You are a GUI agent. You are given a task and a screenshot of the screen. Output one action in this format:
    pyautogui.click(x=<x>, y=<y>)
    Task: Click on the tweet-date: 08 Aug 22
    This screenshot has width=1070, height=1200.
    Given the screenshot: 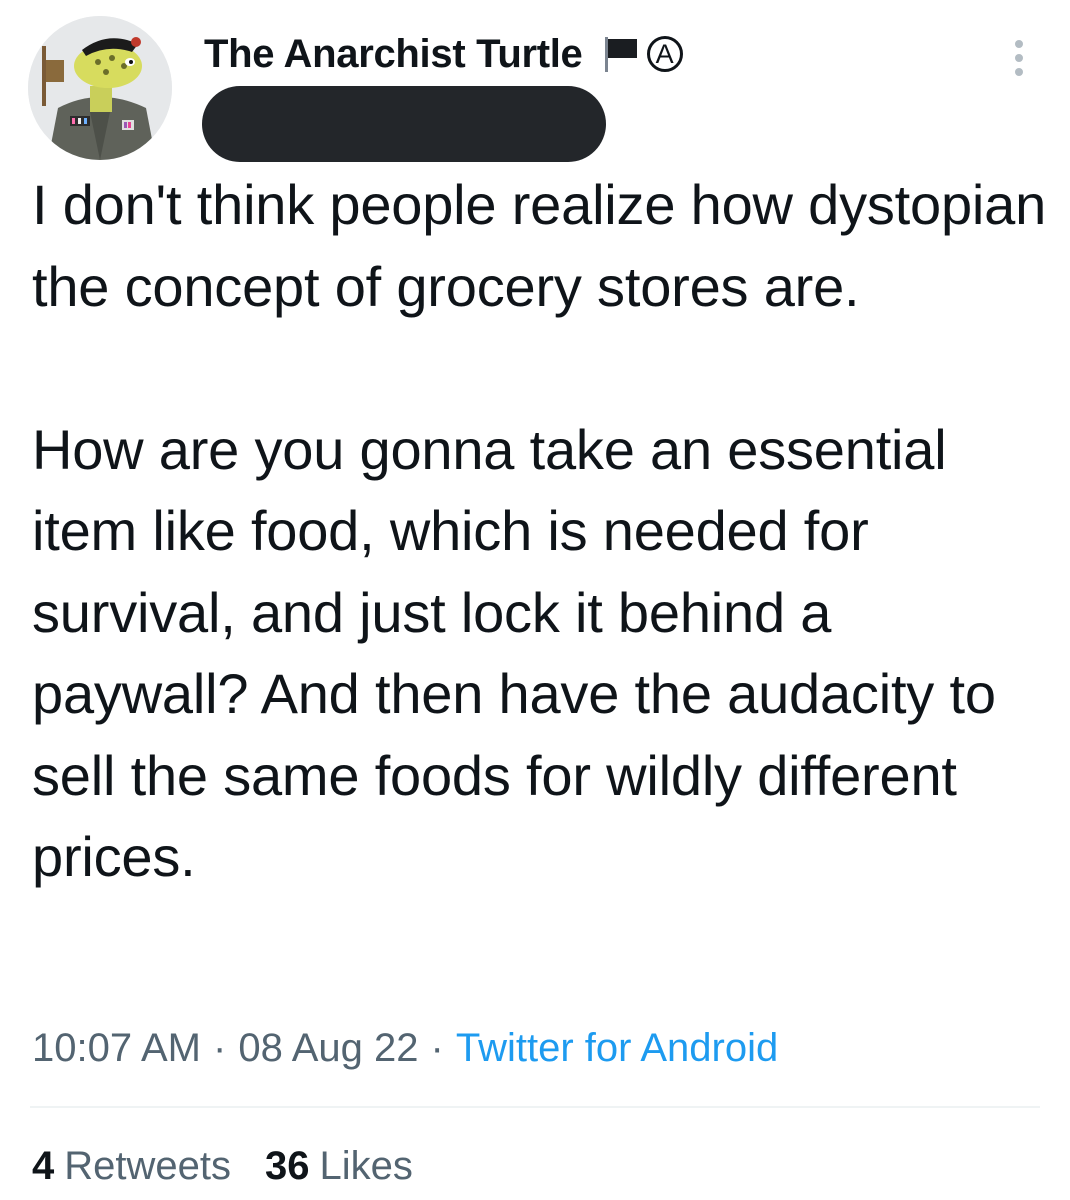 What is the action you would take?
    pyautogui.click(x=328, y=1048)
    